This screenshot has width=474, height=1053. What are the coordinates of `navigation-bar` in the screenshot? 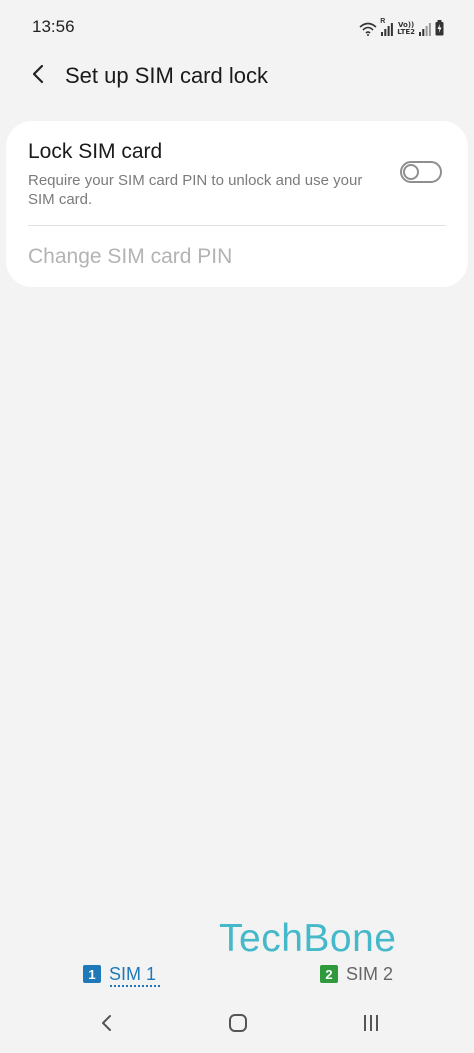 It's located at (237, 1026).